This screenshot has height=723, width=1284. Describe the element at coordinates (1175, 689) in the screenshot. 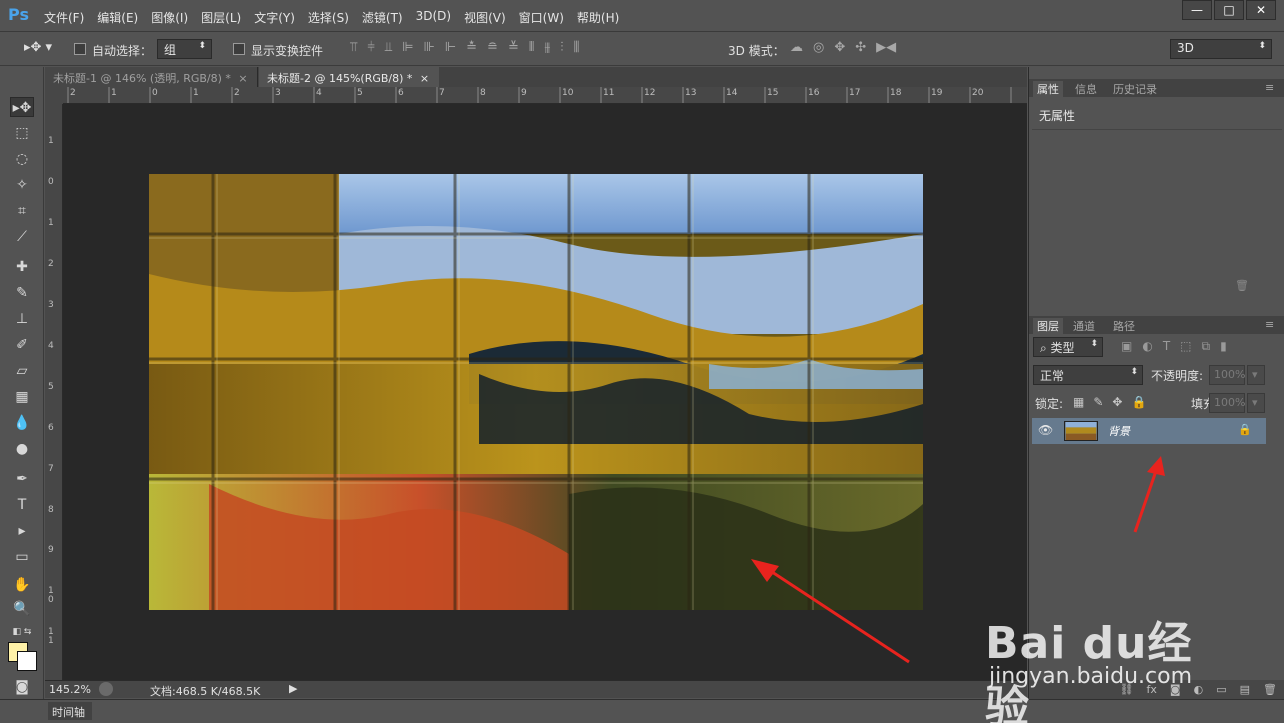

I see `add-mask-icon: ◙` at that location.